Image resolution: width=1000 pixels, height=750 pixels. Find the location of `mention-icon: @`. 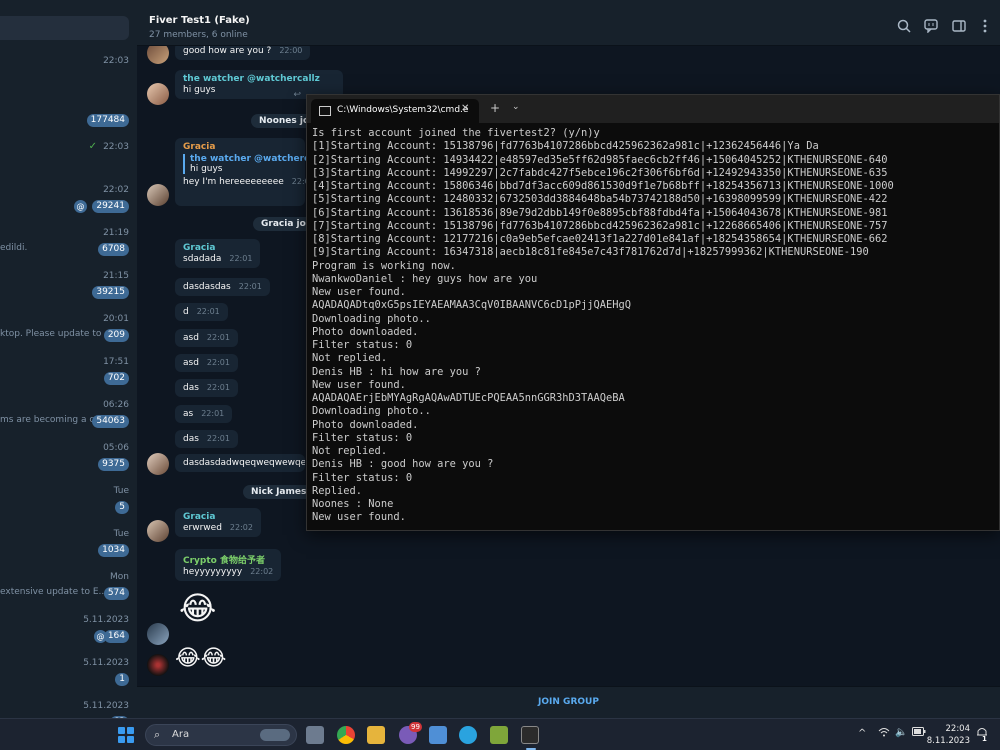

mention-icon: @ is located at coordinates (100, 636).